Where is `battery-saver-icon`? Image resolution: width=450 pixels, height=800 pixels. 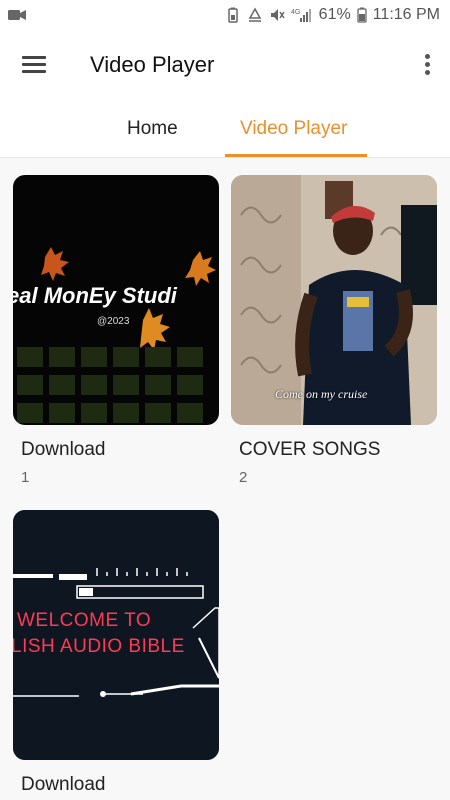
battery-saver-icon is located at coordinates (232, 15).